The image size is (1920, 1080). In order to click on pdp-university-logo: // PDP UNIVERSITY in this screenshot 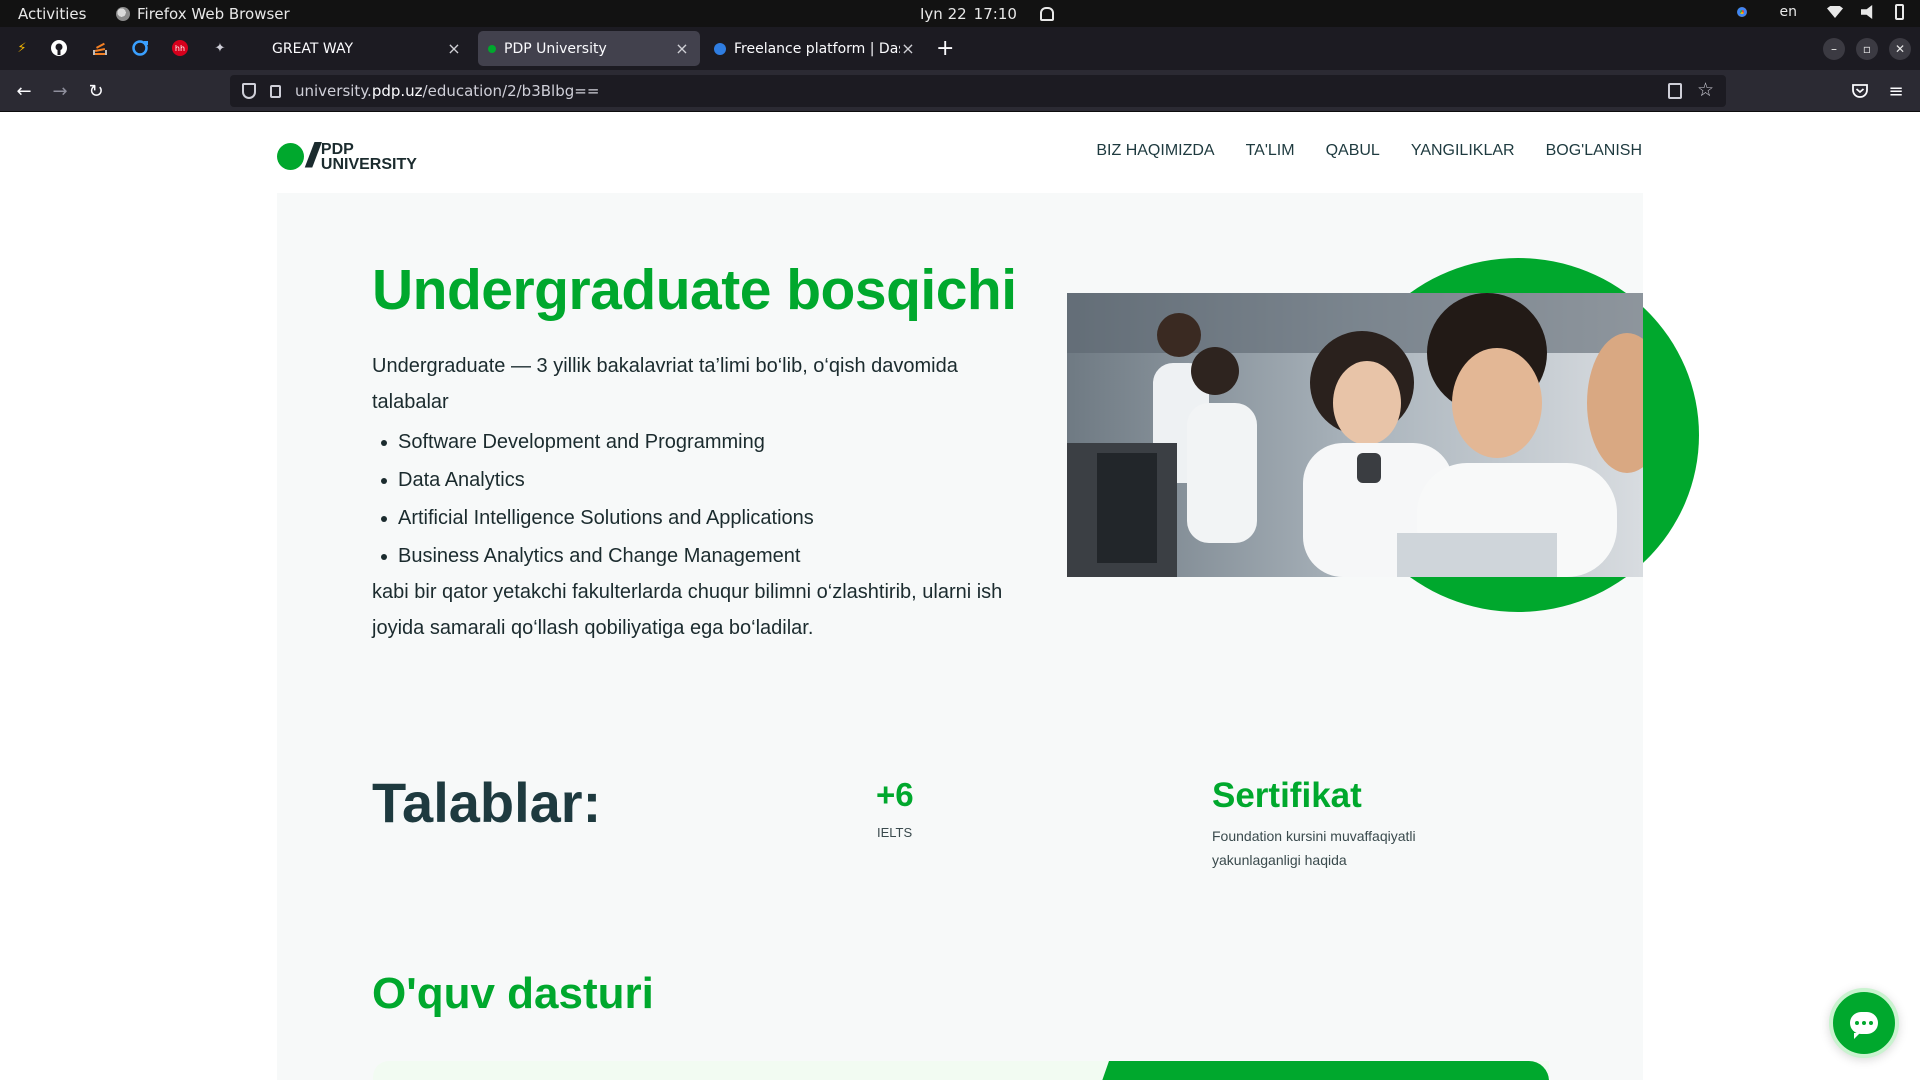, I will do `click(347, 156)`.